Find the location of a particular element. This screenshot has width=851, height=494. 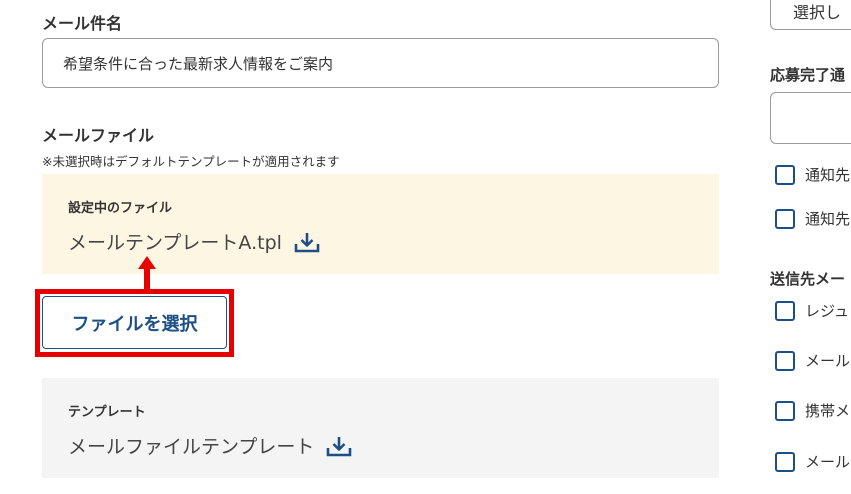

recipient-label: 送信先メー is located at coordinates (808, 279).